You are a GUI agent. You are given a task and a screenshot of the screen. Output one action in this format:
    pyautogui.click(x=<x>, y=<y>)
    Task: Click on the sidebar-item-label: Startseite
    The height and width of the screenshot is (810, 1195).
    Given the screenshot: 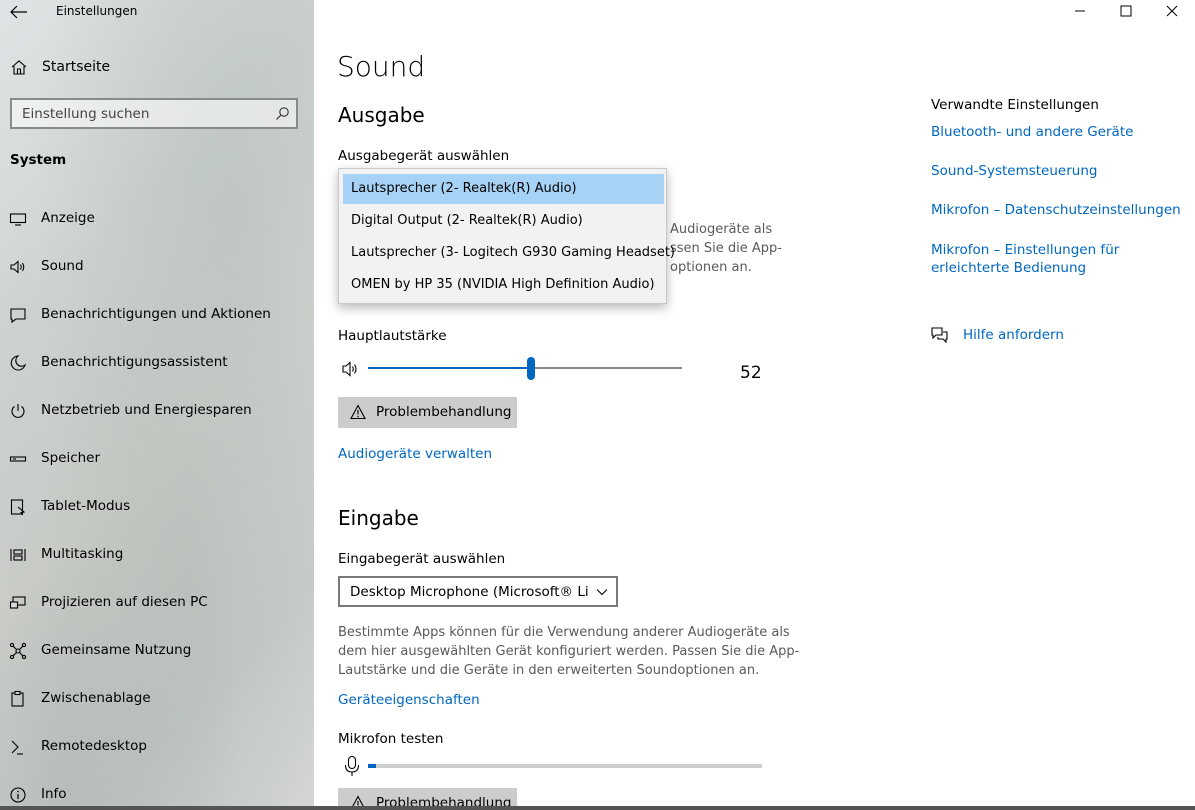 What is the action you would take?
    pyautogui.click(x=76, y=67)
    